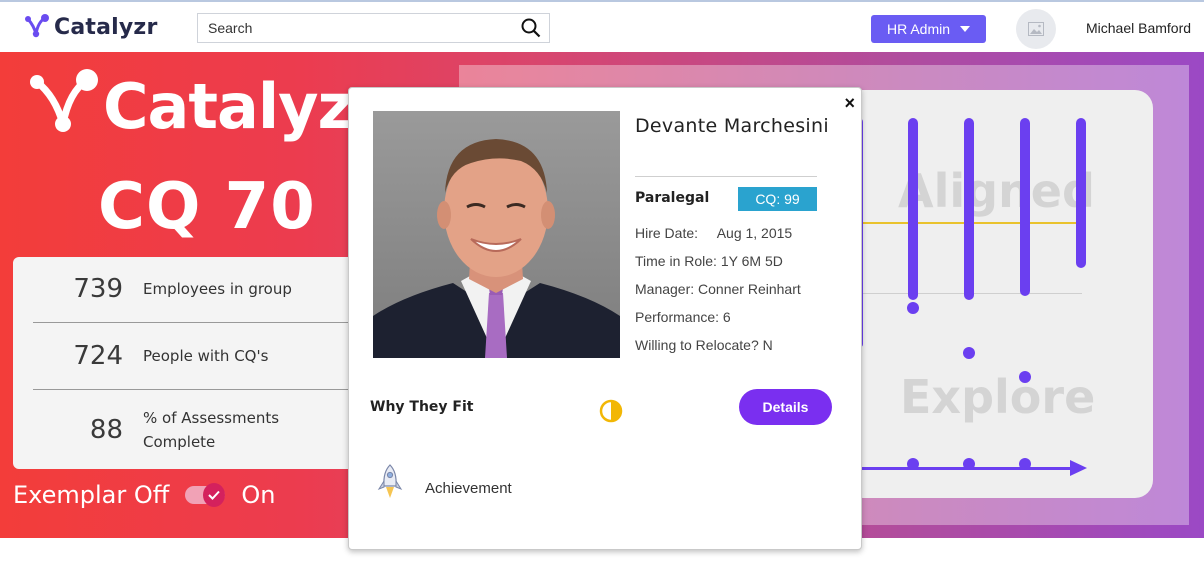 This screenshot has height=570, width=1204. I want to click on role-dropdown-label: HR Admin, so click(918, 29).